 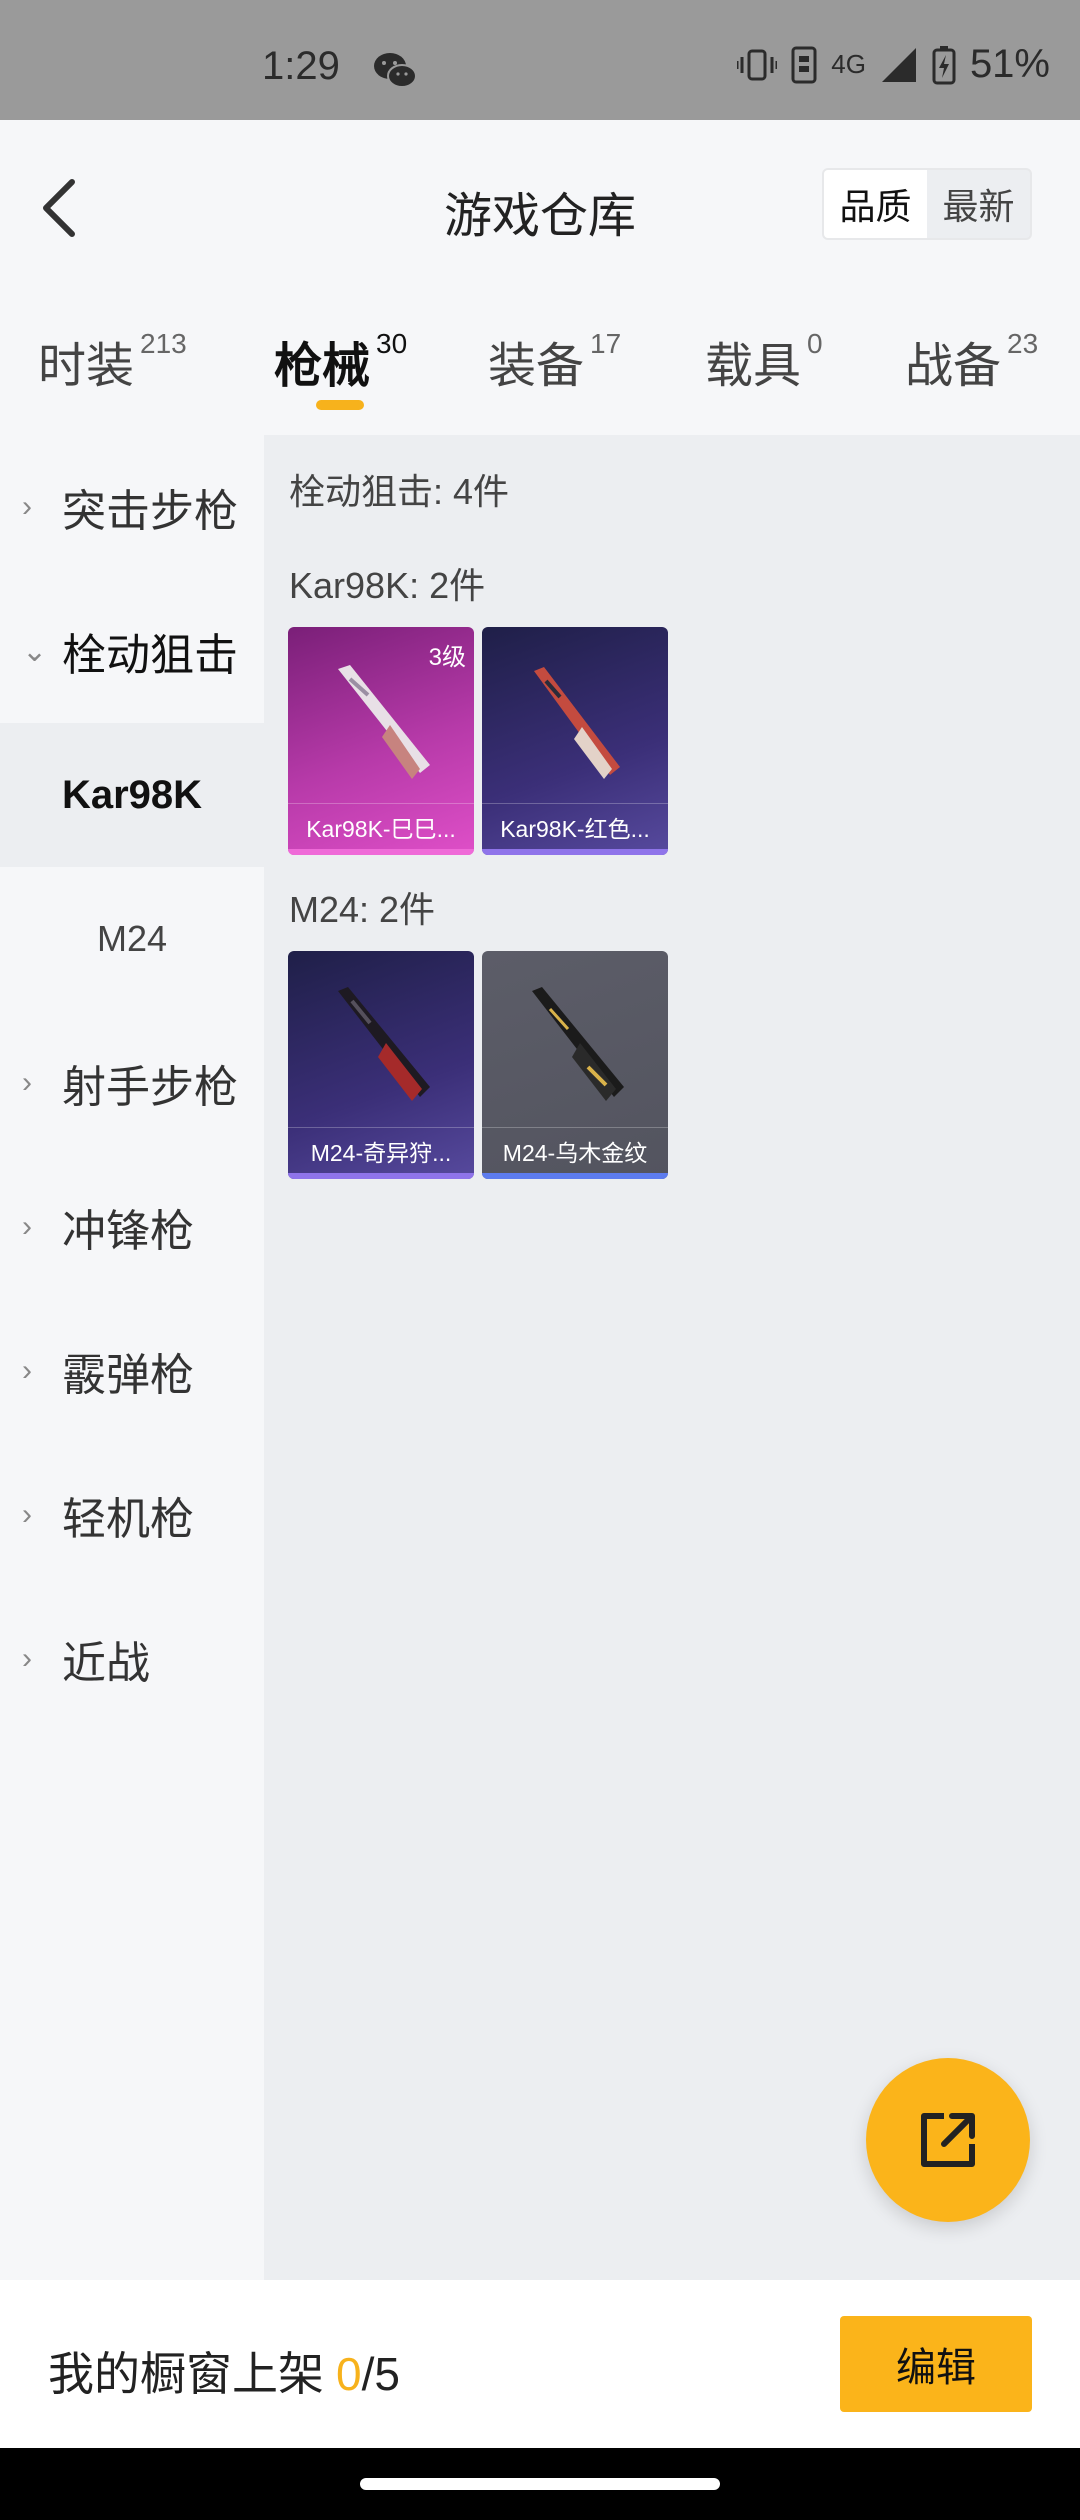 I want to click on tab-vehicles: 载具 0, so click(x=764, y=361).